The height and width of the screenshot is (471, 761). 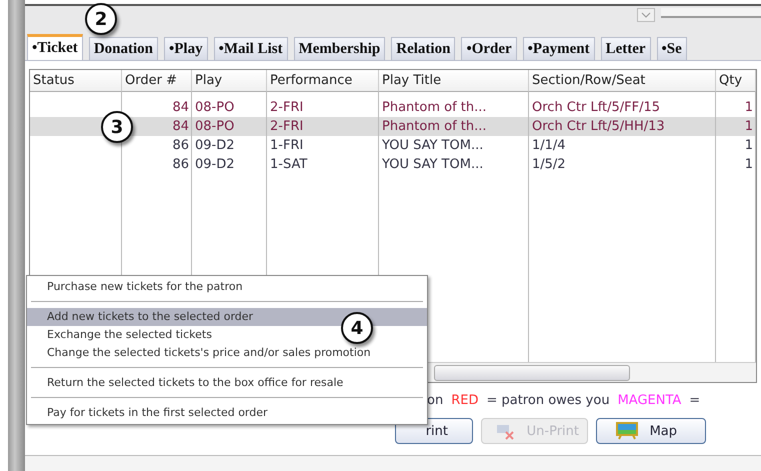 I want to click on menu-item: Add new tickets to the selected order, so click(x=150, y=317).